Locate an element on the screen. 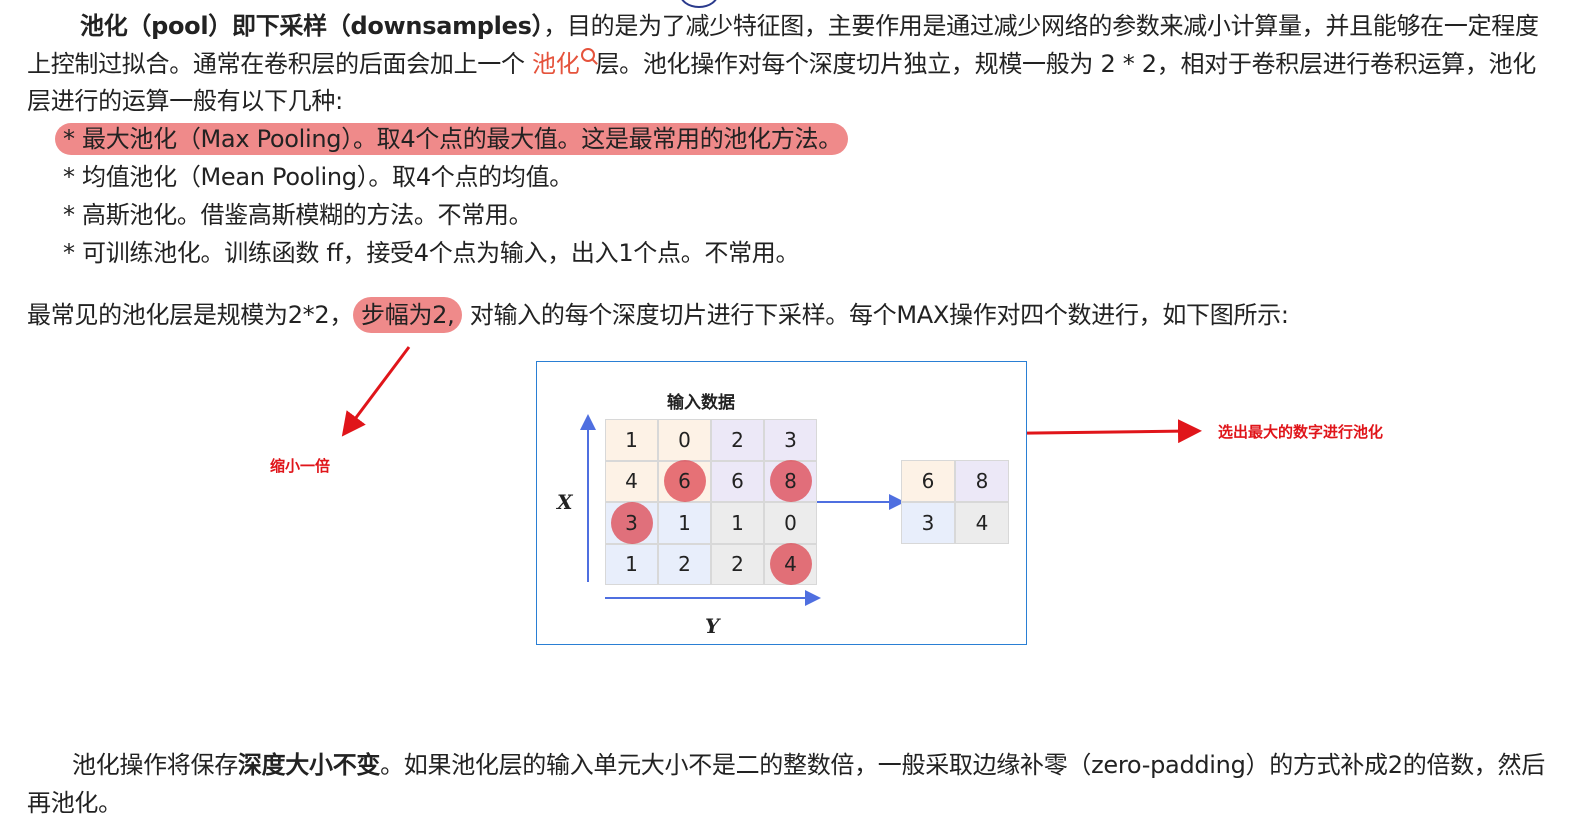 Image resolution: width=1587 pixels, height=838 pixels. output-cell: 3 is located at coordinates (928, 523).